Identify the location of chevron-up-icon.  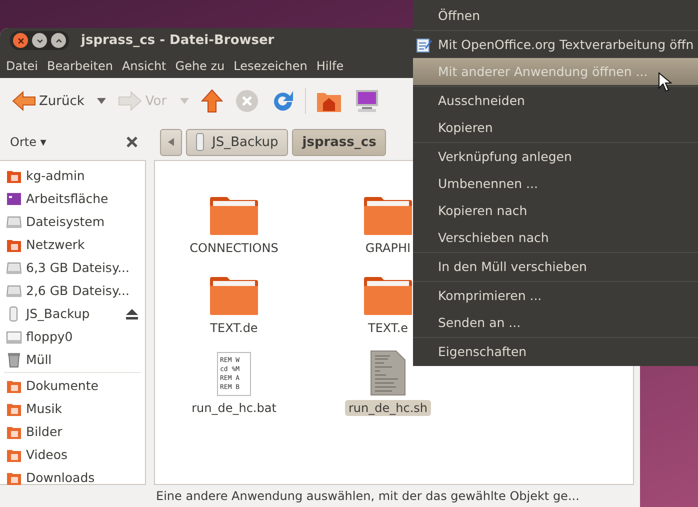
(58, 40).